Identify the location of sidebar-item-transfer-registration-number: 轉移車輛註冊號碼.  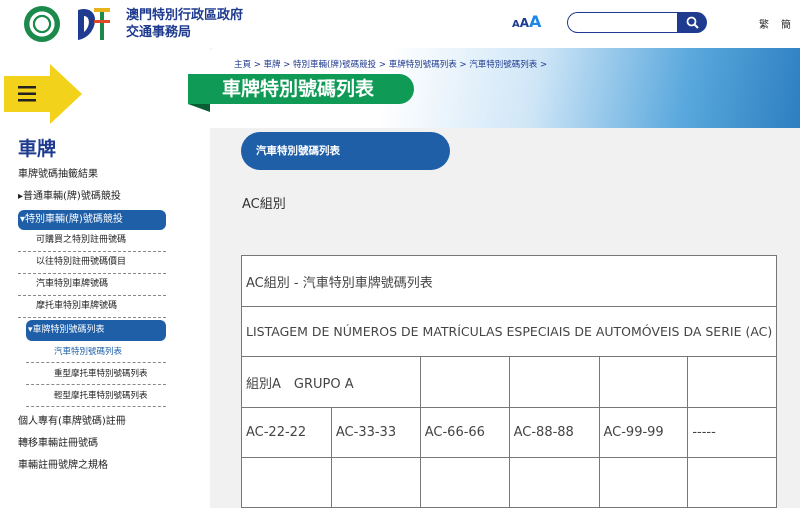
(92, 444).